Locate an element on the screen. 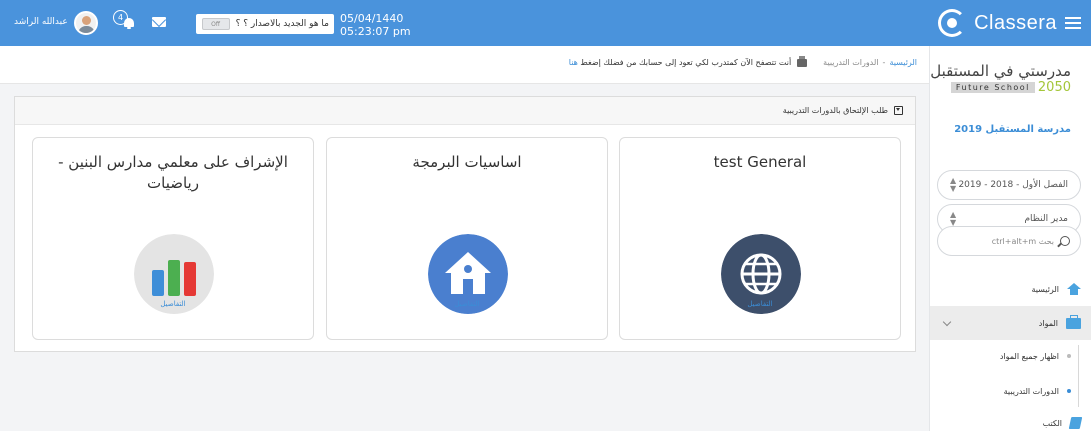 This screenshot has width=1091, height=431. whats-new-label: ما هو الجديد بالاصدار ؟ ؟ is located at coordinates (282, 24).